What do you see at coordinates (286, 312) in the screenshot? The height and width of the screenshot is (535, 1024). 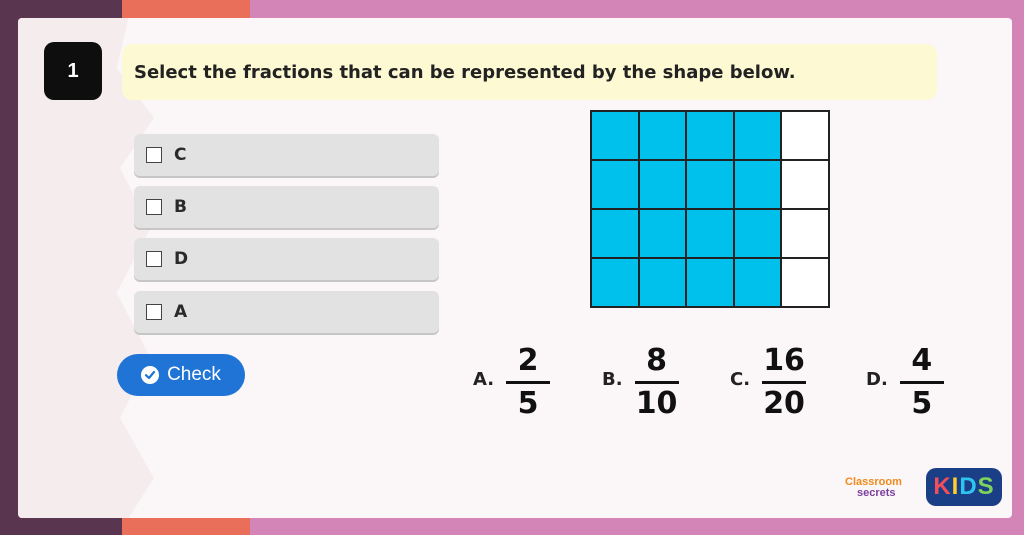 I see `option-a: A` at bounding box center [286, 312].